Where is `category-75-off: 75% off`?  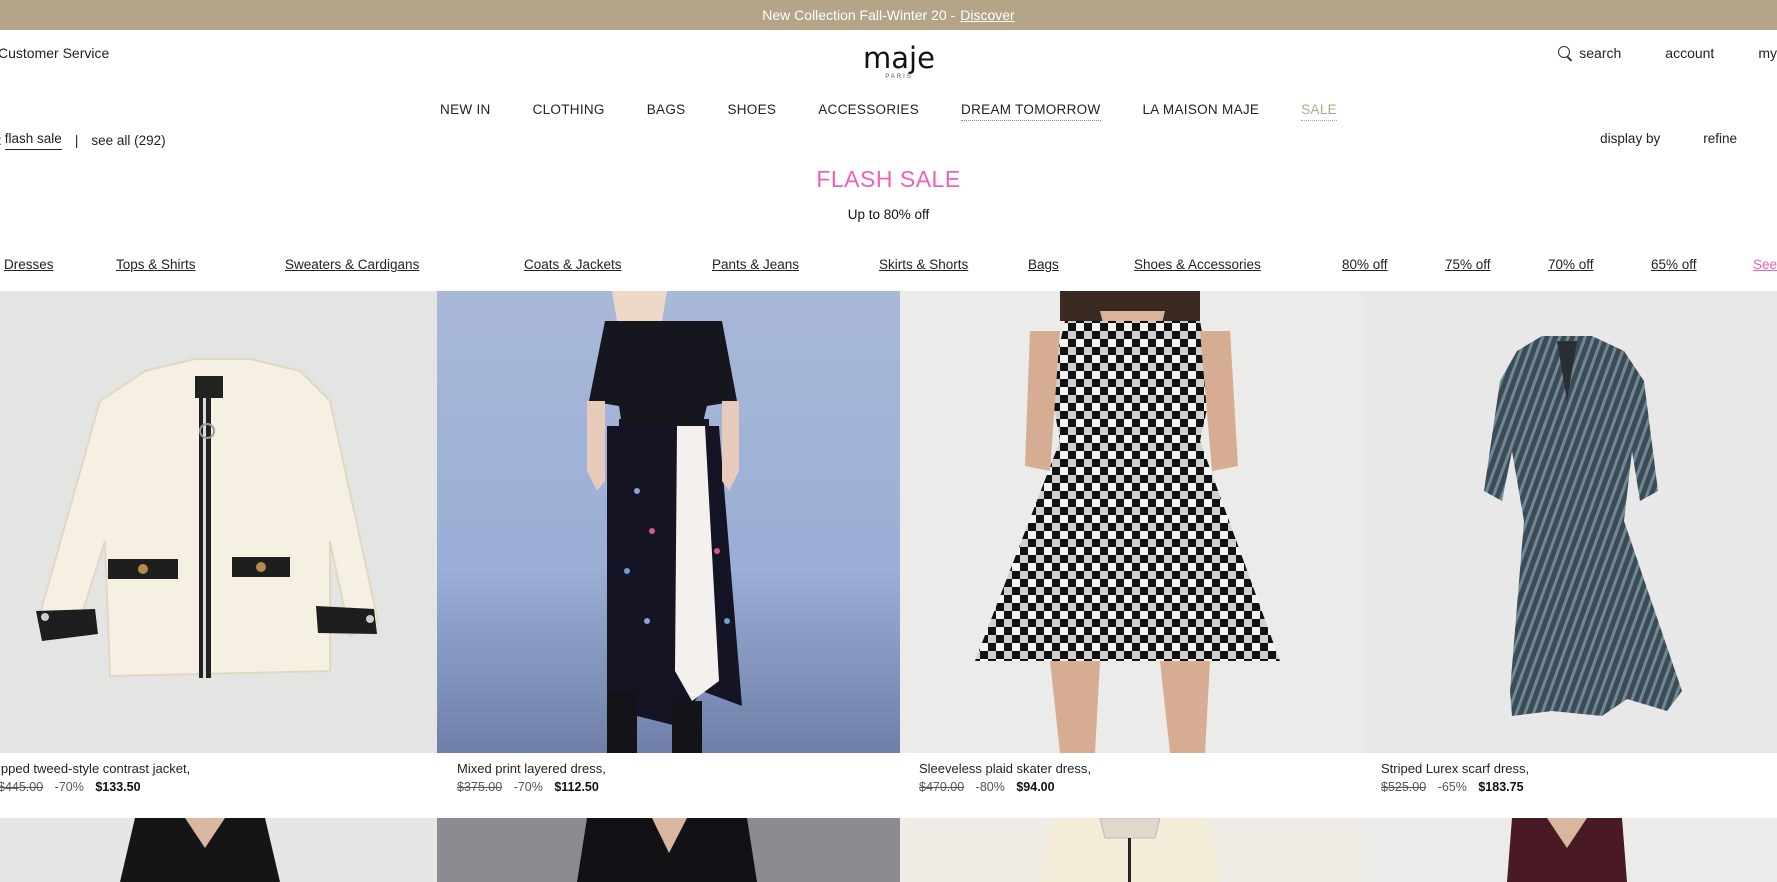
category-75-off: 75% off is located at coordinates (1468, 264).